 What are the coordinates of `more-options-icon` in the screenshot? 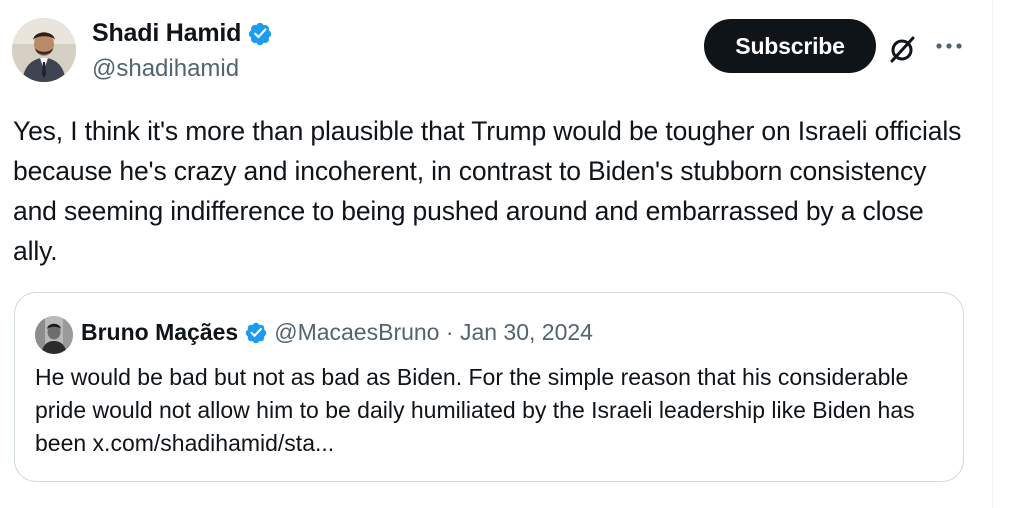 It's located at (949, 46).